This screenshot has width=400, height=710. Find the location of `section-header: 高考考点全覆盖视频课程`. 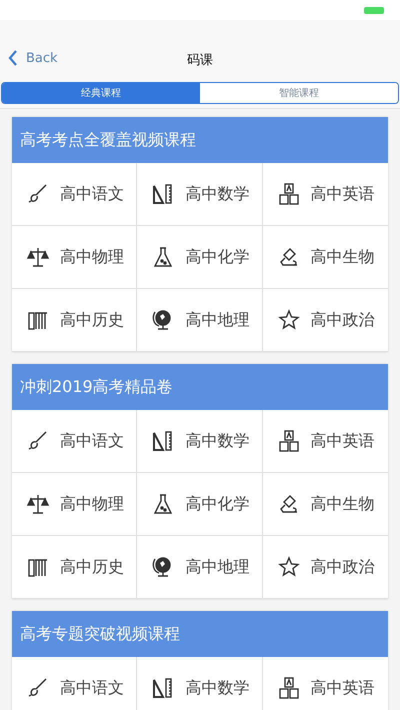

section-header: 高考考点全覆盖视频课程 is located at coordinates (200, 140).